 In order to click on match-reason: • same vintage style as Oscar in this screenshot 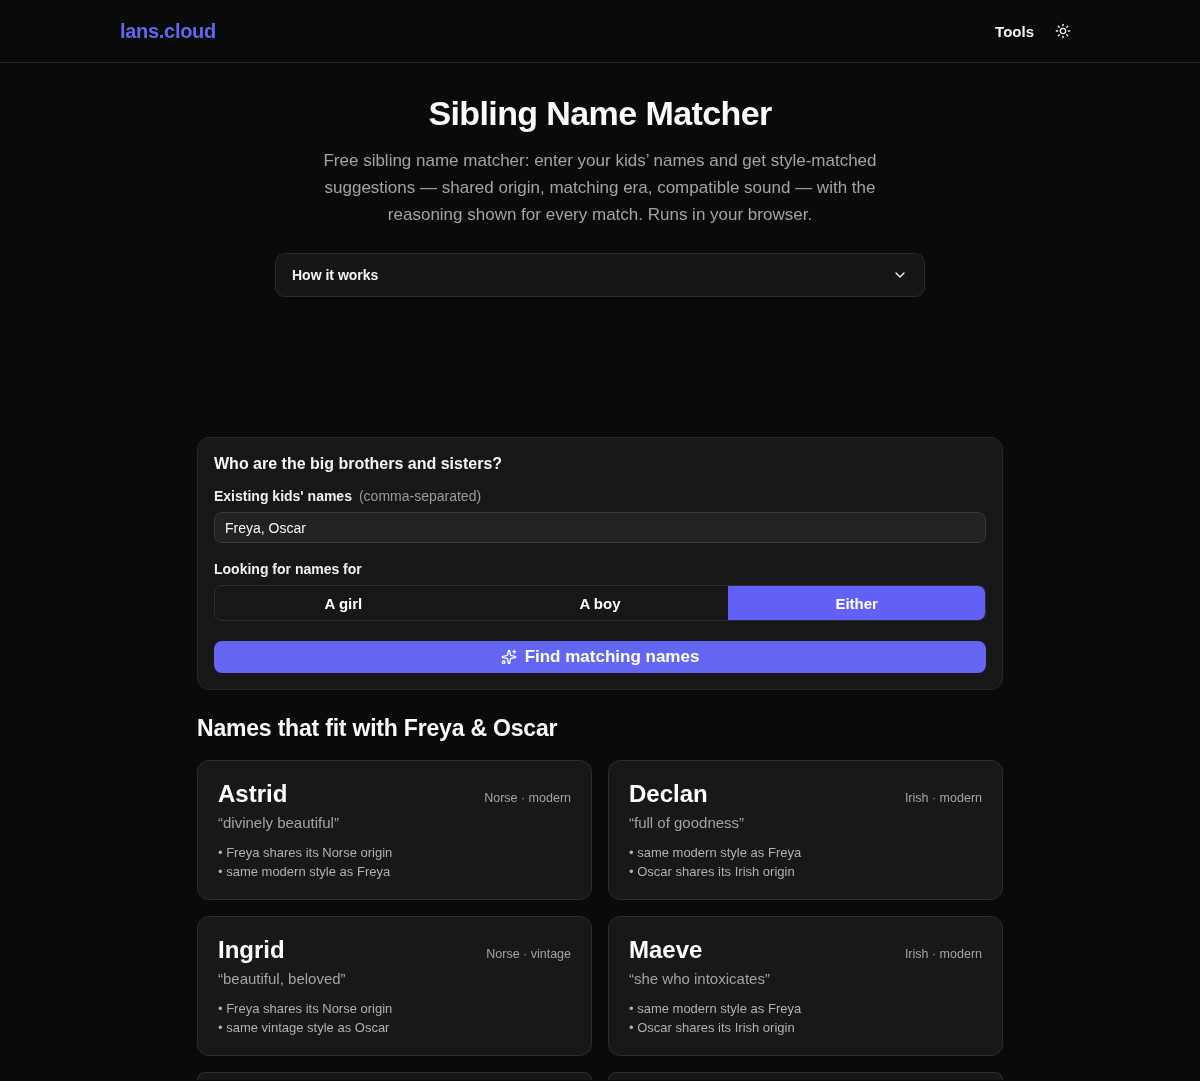, I will do `click(304, 1028)`.